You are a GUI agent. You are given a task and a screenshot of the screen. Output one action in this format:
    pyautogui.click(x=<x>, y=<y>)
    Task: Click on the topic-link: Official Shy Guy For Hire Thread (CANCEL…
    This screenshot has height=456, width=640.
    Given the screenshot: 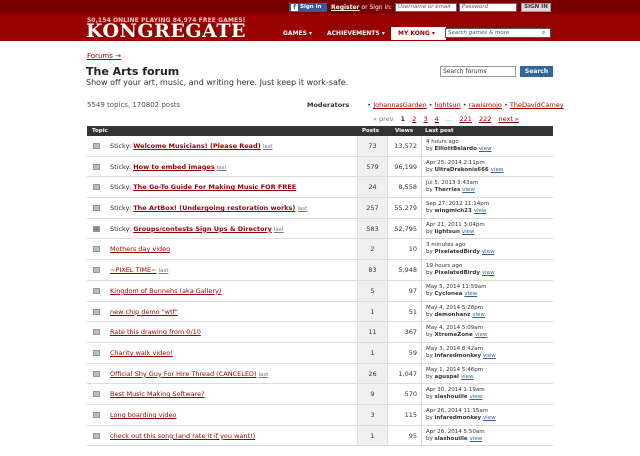 What is the action you would take?
    pyautogui.click(x=183, y=374)
    